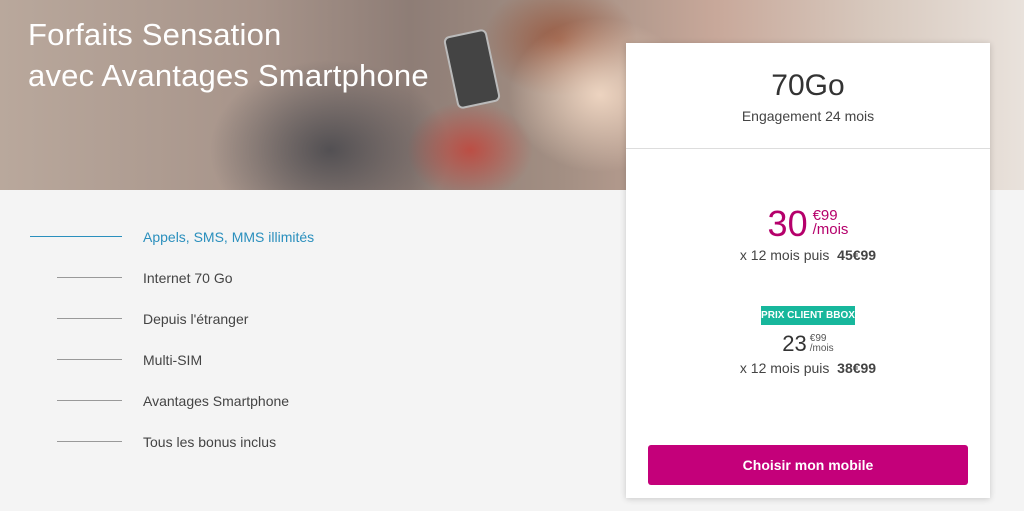 The image size is (1024, 511). Describe the element at coordinates (300, 399) in the screenshot. I see `feature-item-smartphone-advantages: Avantages Smartphone` at that location.